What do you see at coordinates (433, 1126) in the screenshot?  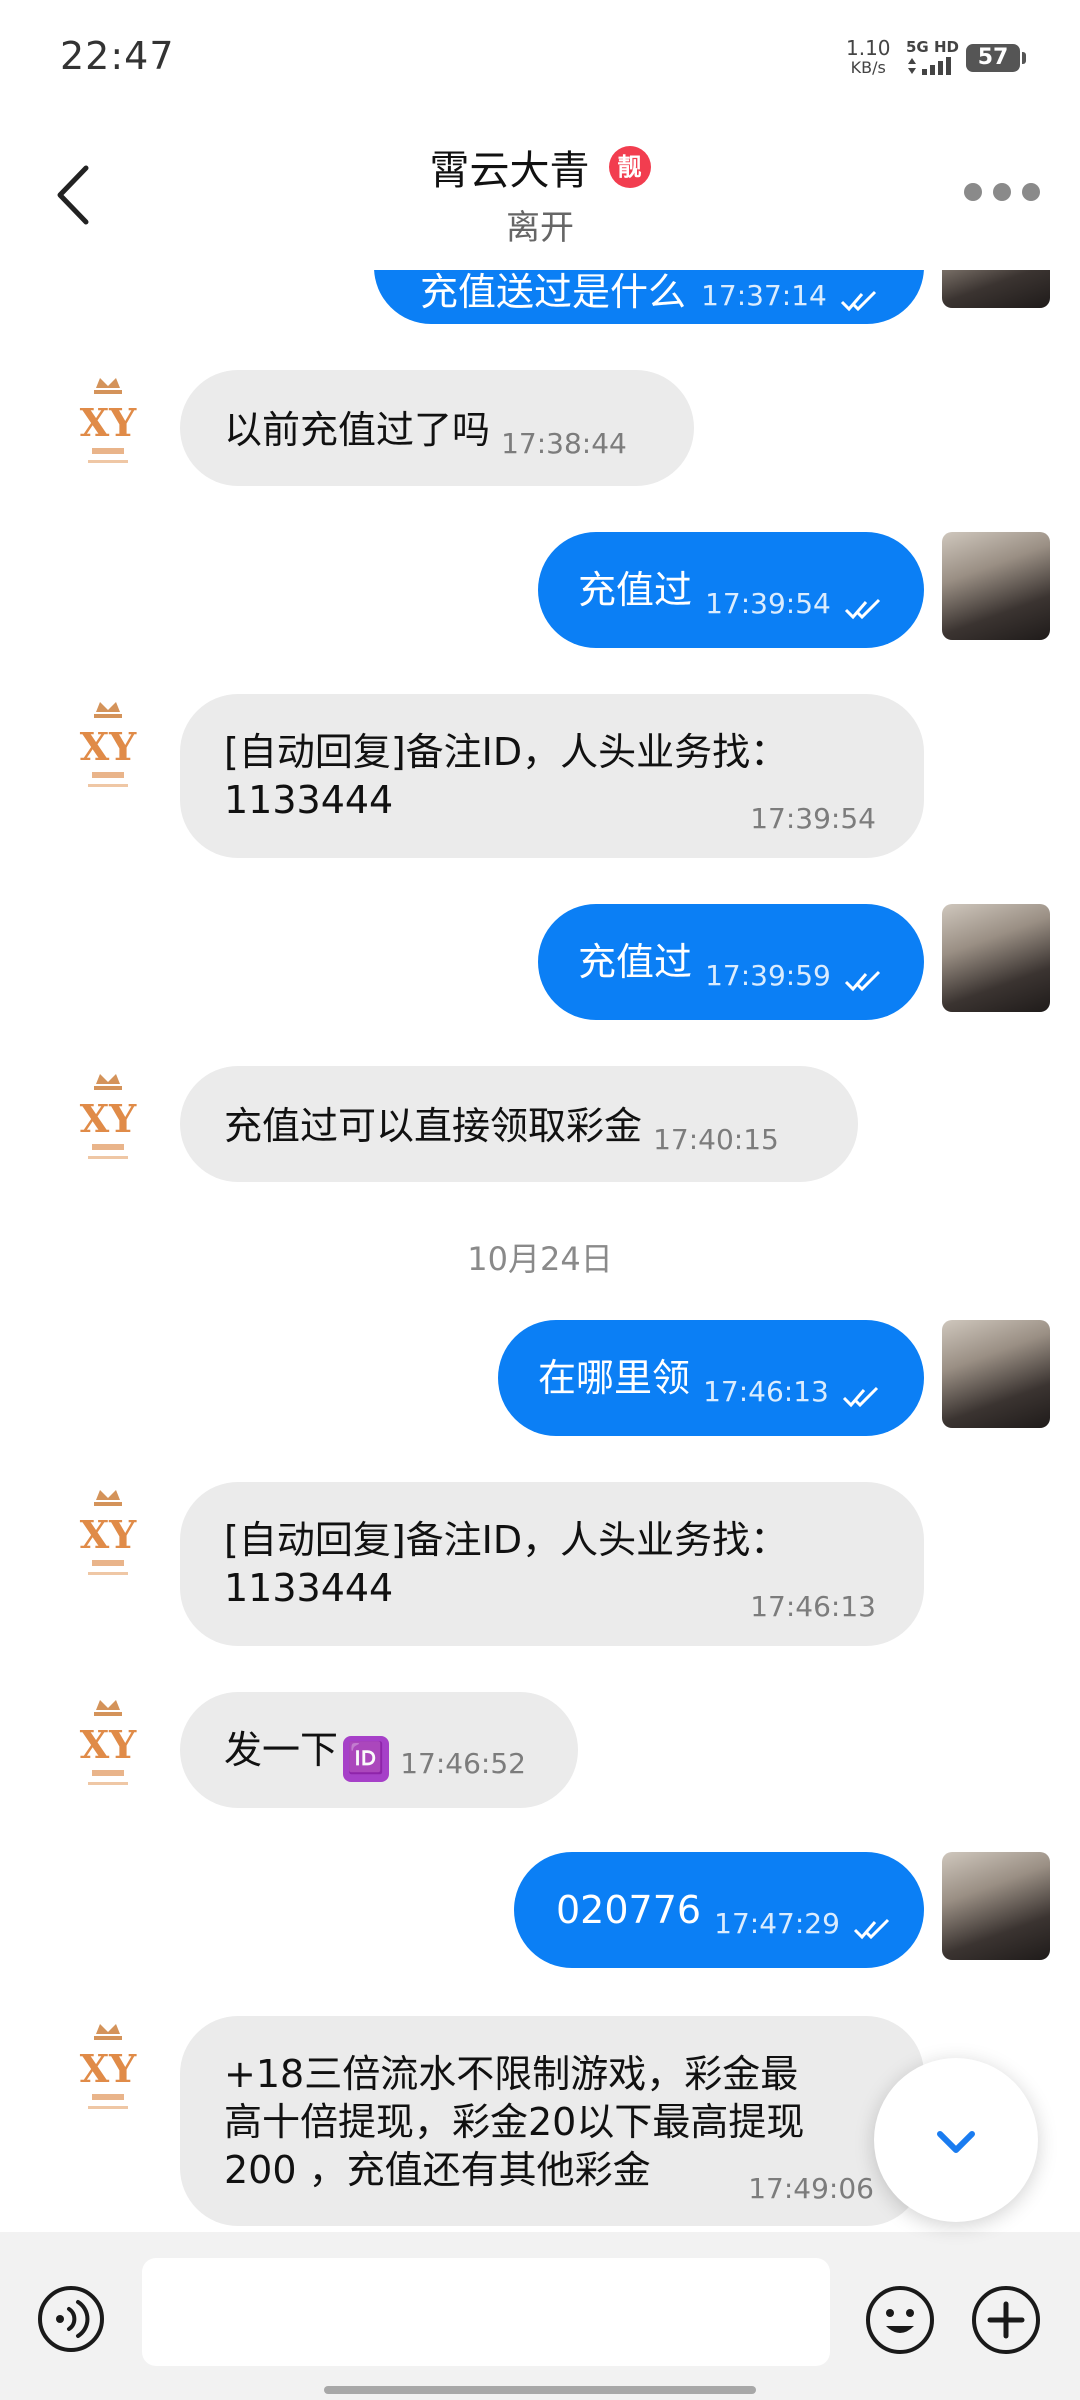 I see `message-text: 充值过可以直接领取彩金` at bounding box center [433, 1126].